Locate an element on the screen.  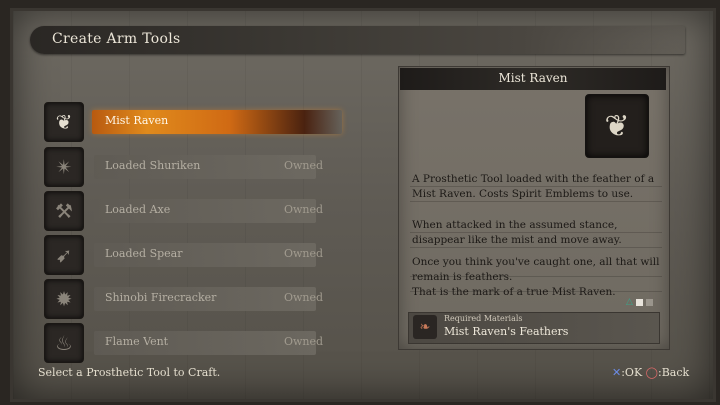
required-materials-label: Required Materials is located at coordinates (483, 318).